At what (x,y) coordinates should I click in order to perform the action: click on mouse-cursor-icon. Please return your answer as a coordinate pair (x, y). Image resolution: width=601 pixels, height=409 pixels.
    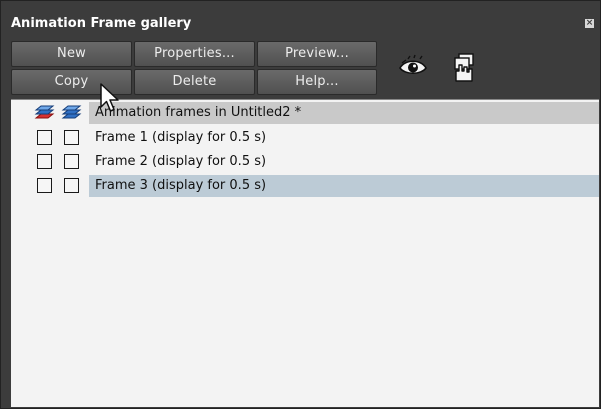
    Looking at the image, I should click on (109, 97).